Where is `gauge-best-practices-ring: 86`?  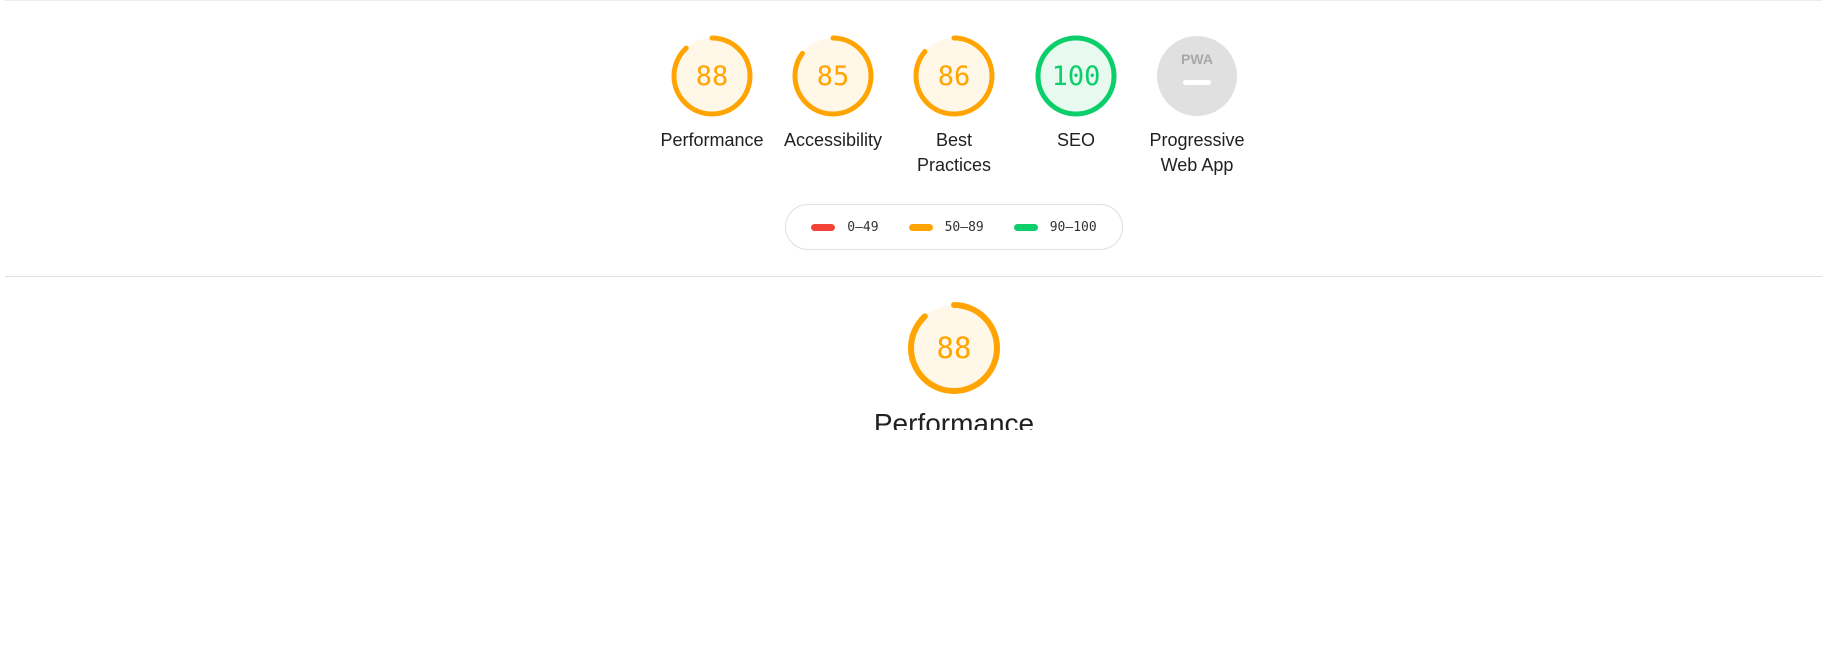
gauge-best-practices-ring: 86 is located at coordinates (954, 76).